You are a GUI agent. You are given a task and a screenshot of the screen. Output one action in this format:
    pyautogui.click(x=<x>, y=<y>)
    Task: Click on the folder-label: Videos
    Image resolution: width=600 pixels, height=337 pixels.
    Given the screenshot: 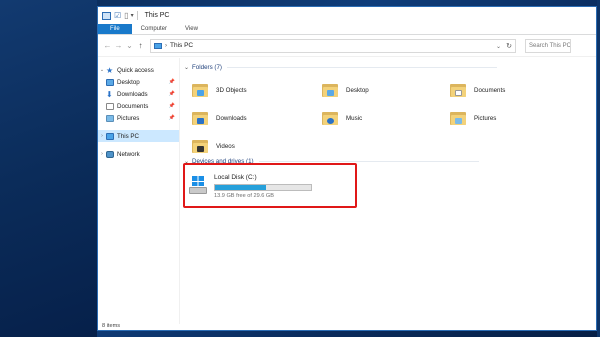 What is the action you would take?
    pyautogui.click(x=225, y=146)
    